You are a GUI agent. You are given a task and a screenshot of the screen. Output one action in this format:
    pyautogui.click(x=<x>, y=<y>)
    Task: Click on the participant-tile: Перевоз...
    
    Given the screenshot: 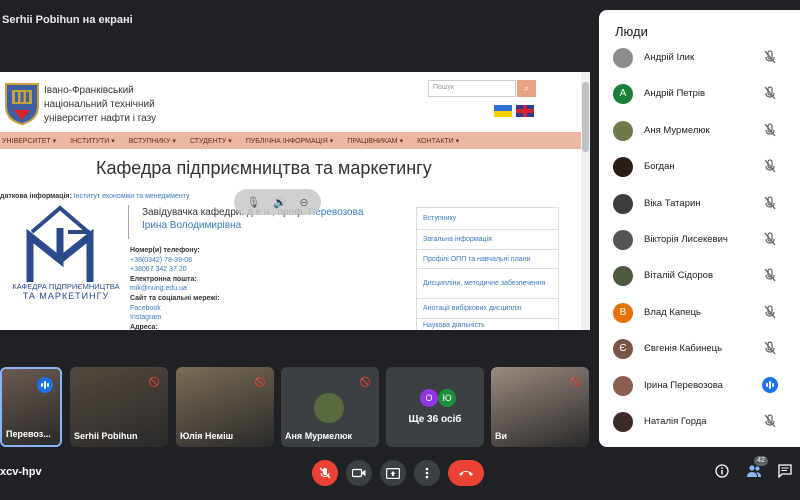 What is the action you would take?
    pyautogui.click(x=31, y=407)
    